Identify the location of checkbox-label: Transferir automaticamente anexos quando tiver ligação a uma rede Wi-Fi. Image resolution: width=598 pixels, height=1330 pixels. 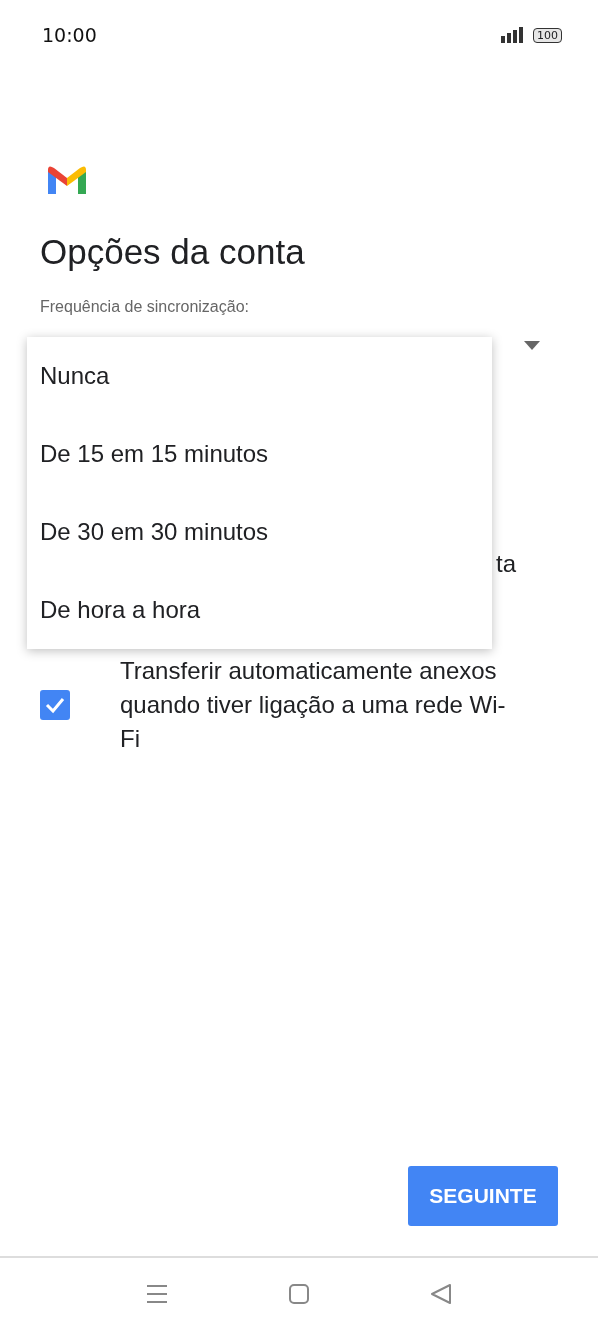
(313, 705).